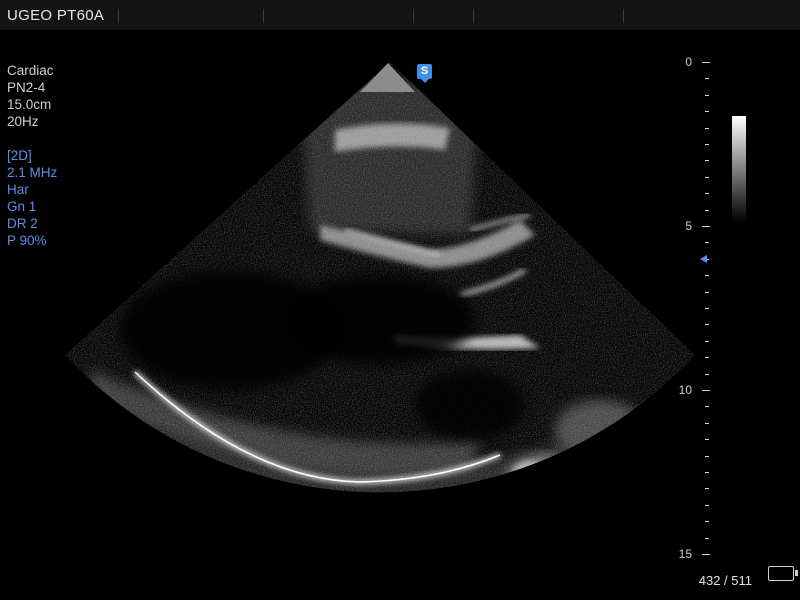  What do you see at coordinates (783, 573) in the screenshot?
I see `battery-icon` at bounding box center [783, 573].